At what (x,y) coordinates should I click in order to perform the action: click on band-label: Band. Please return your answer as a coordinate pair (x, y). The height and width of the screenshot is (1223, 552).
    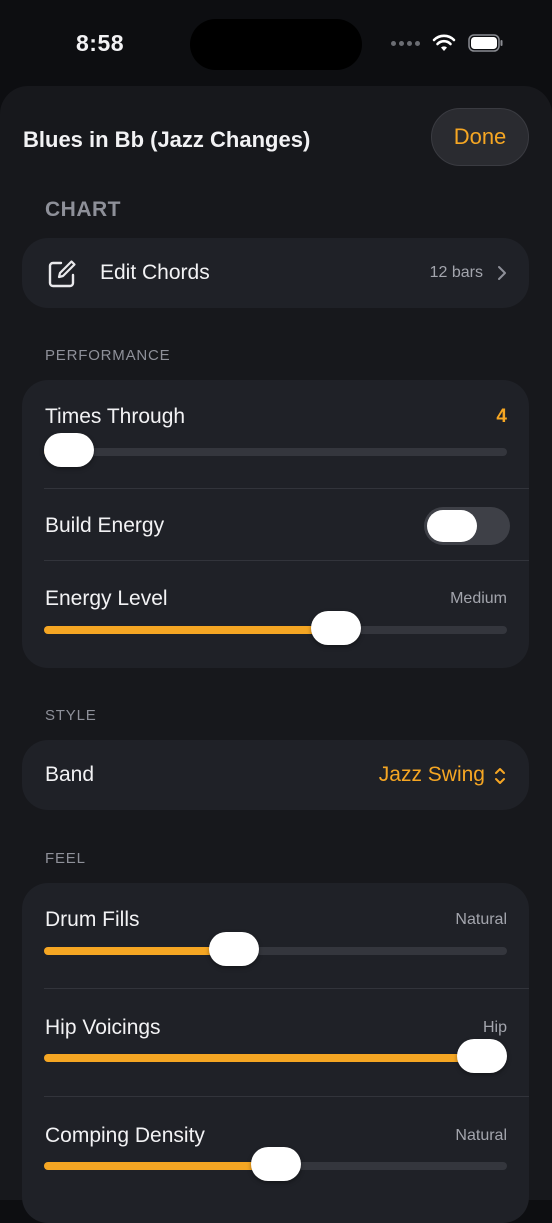
    Looking at the image, I should click on (70, 774).